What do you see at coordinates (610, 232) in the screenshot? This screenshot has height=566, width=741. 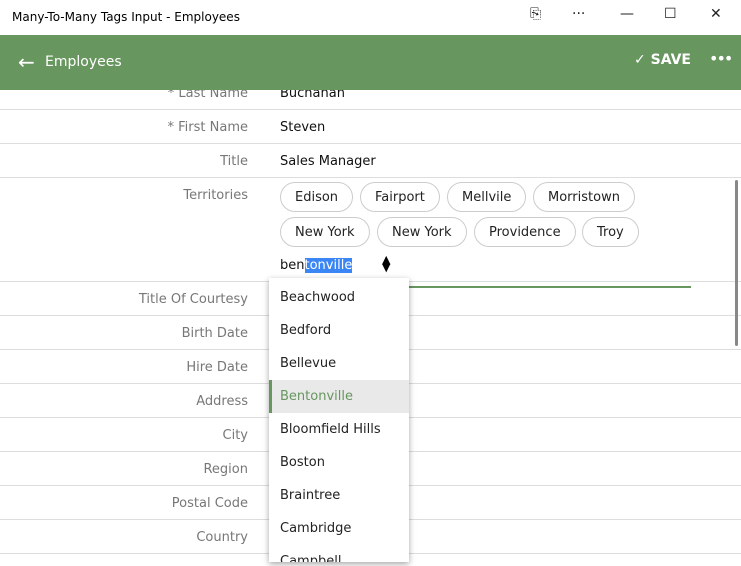 I see `tag: Troy` at bounding box center [610, 232].